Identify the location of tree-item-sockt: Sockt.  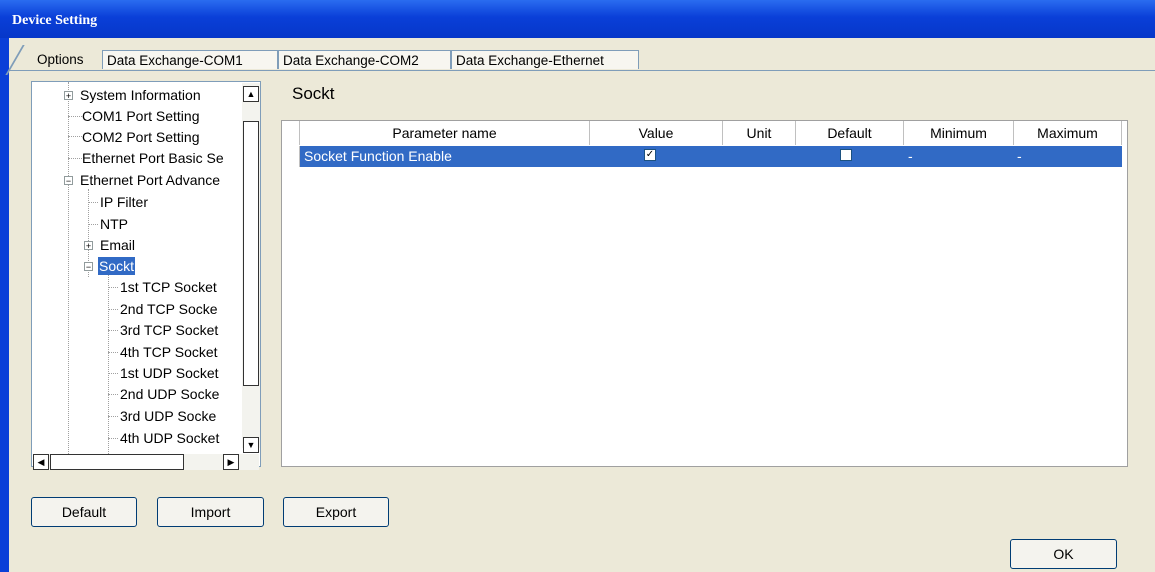
(117, 266).